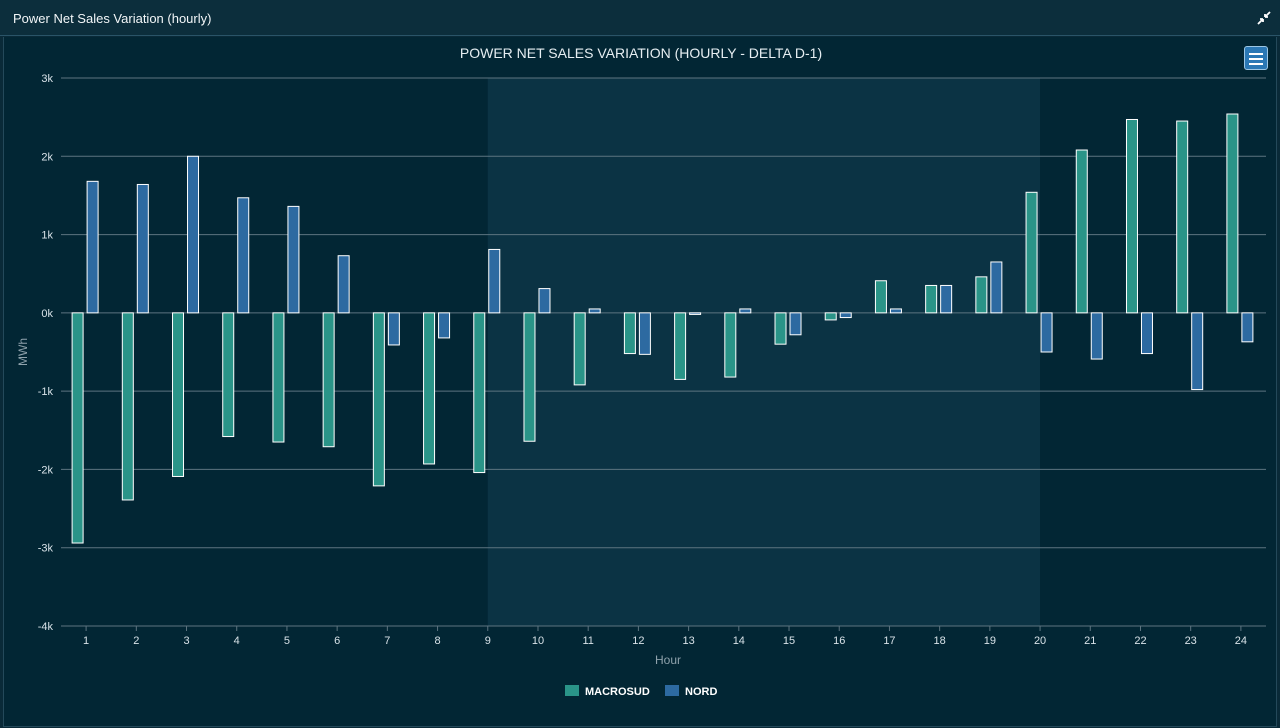 This screenshot has width=1280, height=728. What do you see at coordinates (1040, 641) in the screenshot?
I see `x-tick-label: 20` at bounding box center [1040, 641].